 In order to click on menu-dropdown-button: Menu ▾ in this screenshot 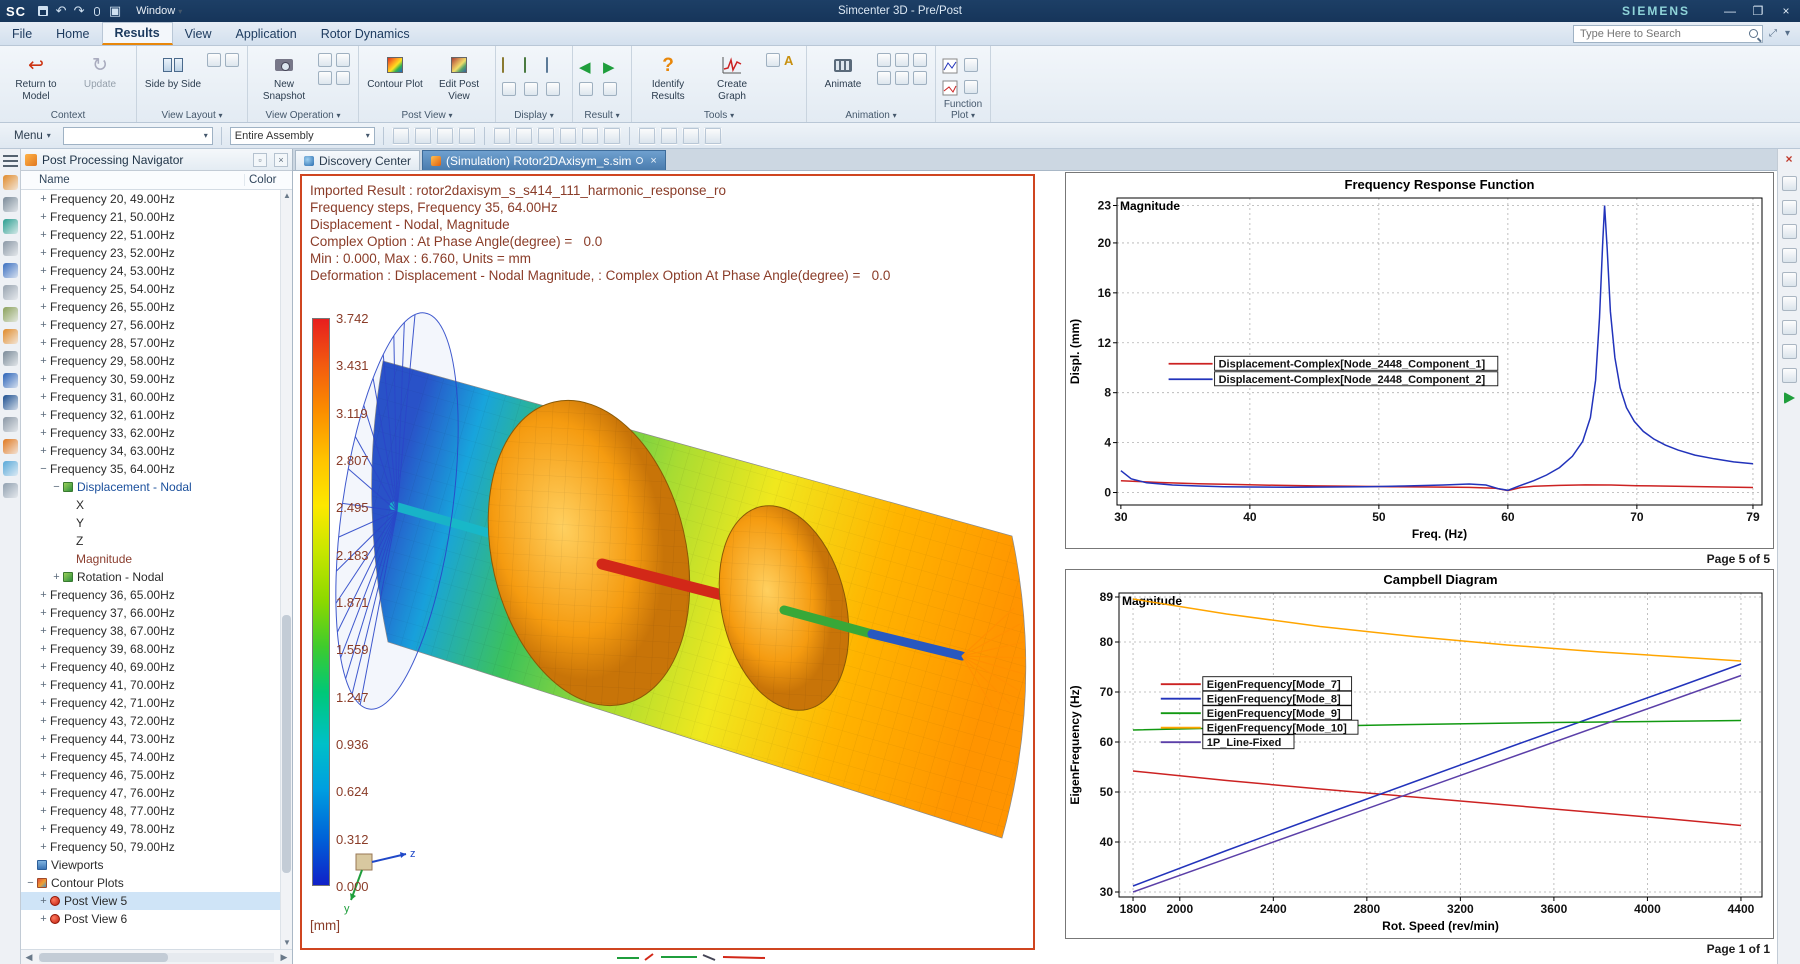, I will do `click(32, 136)`.